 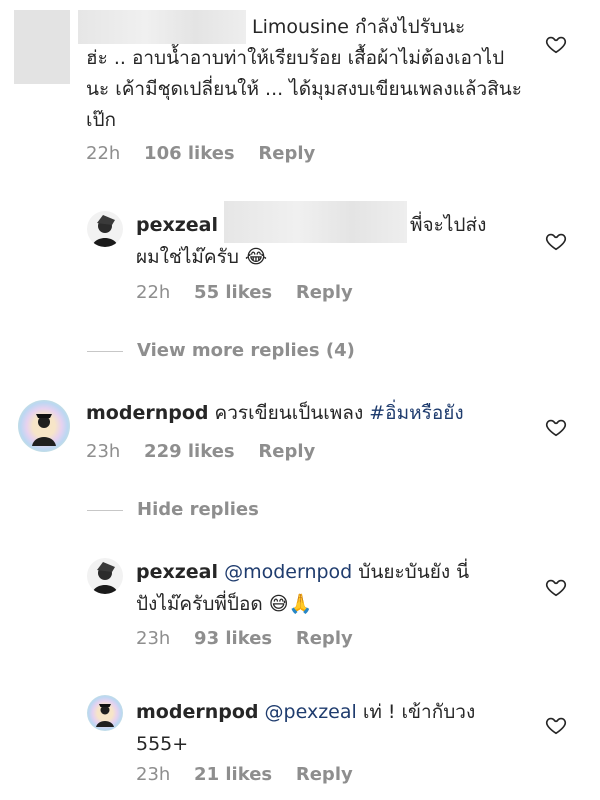 I want to click on comment-meta: 22h 106 likes Reply, so click(x=209, y=153).